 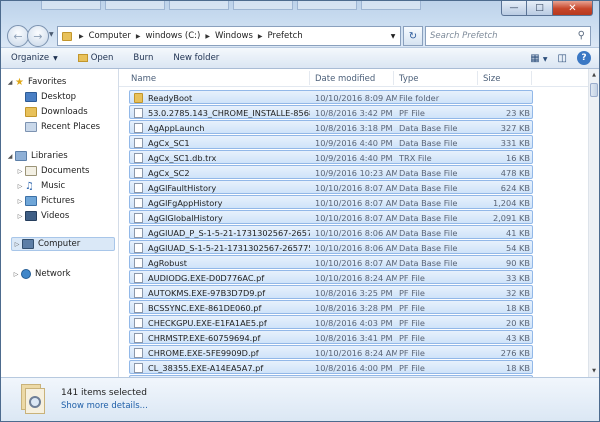 What do you see at coordinates (42, 216) in the screenshot?
I see `nav-videos: ▷ Videos` at bounding box center [42, 216].